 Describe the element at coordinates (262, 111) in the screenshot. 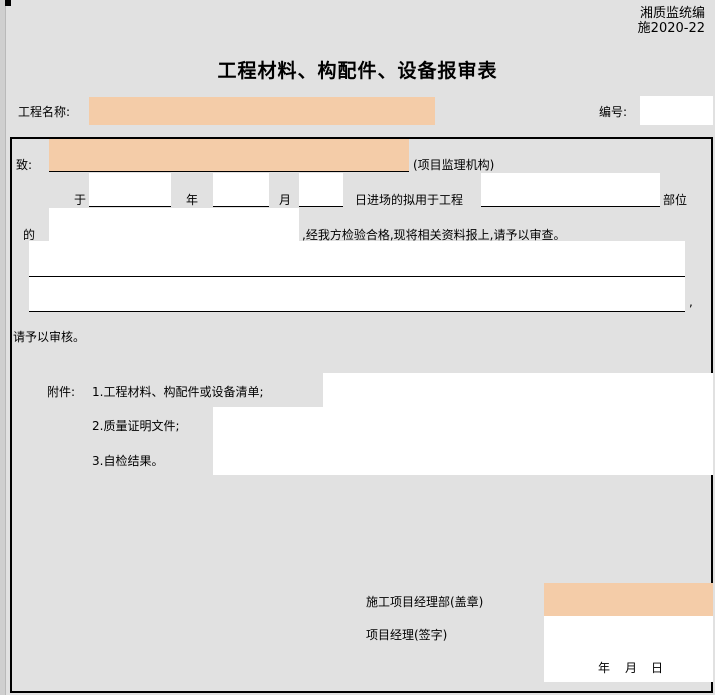

I see `project-name-field` at that location.